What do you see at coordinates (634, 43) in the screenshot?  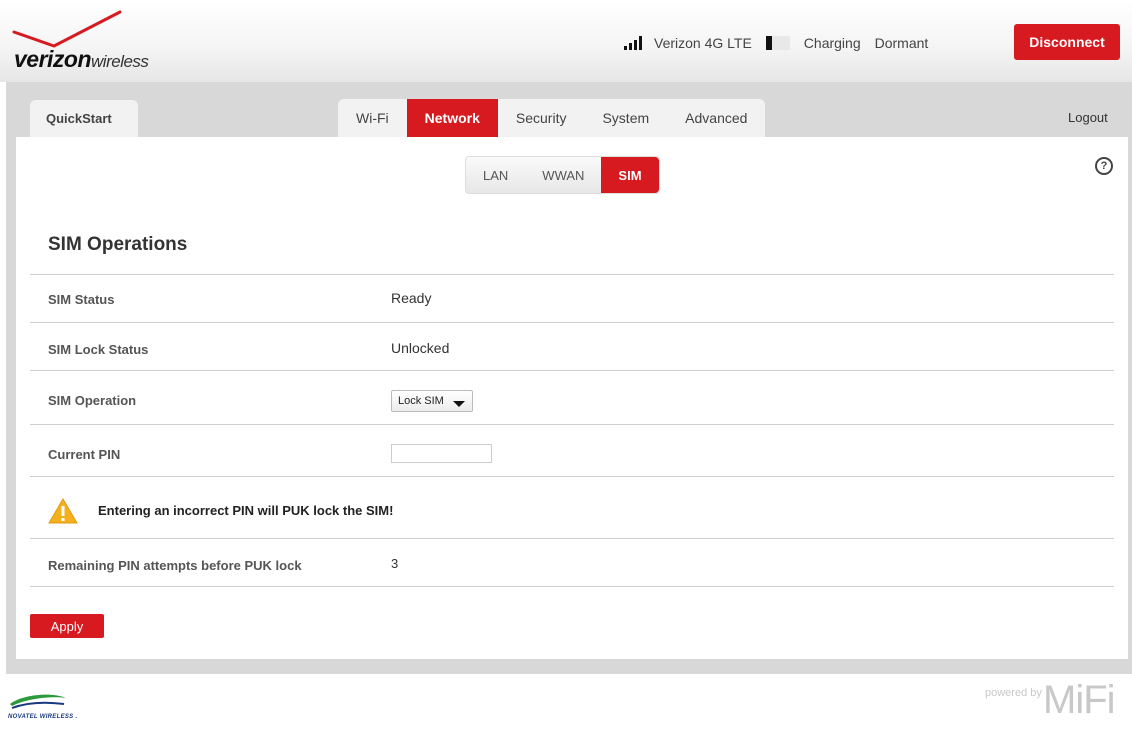 I see `signal-bars-icon` at bounding box center [634, 43].